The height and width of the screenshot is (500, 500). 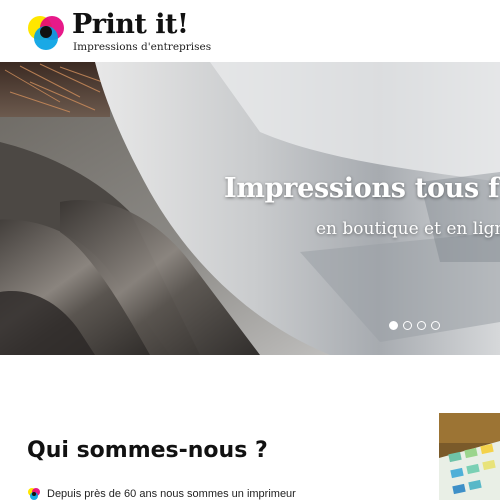 What do you see at coordinates (408, 229) in the screenshot?
I see `hero-subtitle: en boutique et en lign` at bounding box center [408, 229].